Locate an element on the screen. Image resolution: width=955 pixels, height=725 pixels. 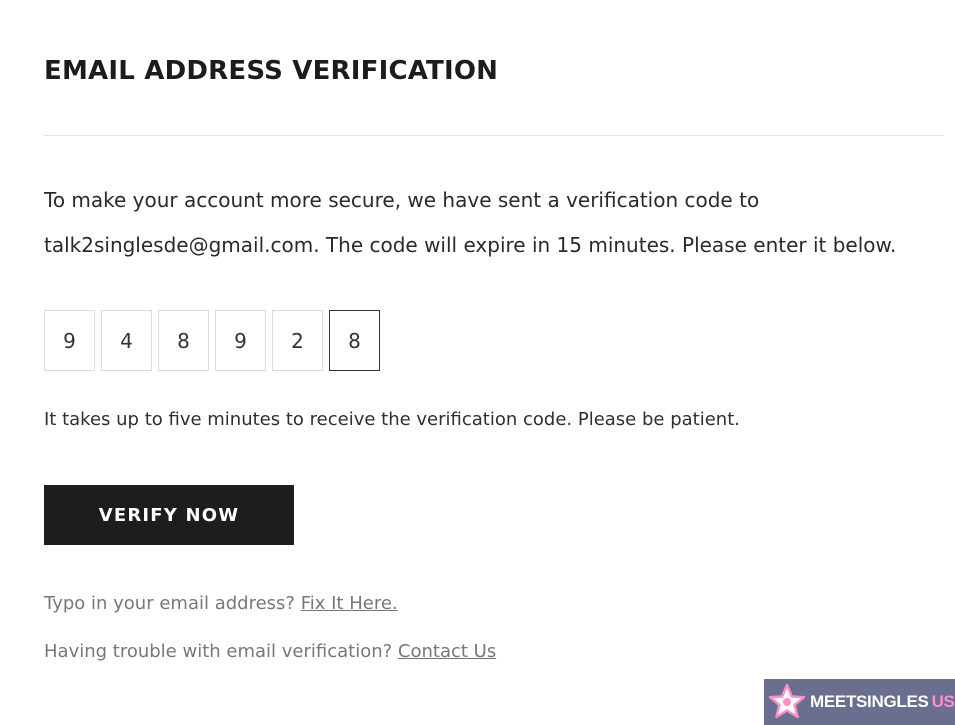
verify-now-button: VERIFY NOW is located at coordinates (169, 515).